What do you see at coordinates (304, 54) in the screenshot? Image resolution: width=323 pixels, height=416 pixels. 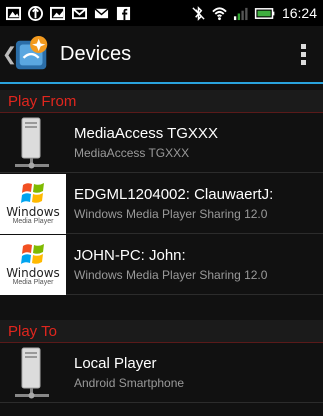 I see `overflow-menu-icon` at bounding box center [304, 54].